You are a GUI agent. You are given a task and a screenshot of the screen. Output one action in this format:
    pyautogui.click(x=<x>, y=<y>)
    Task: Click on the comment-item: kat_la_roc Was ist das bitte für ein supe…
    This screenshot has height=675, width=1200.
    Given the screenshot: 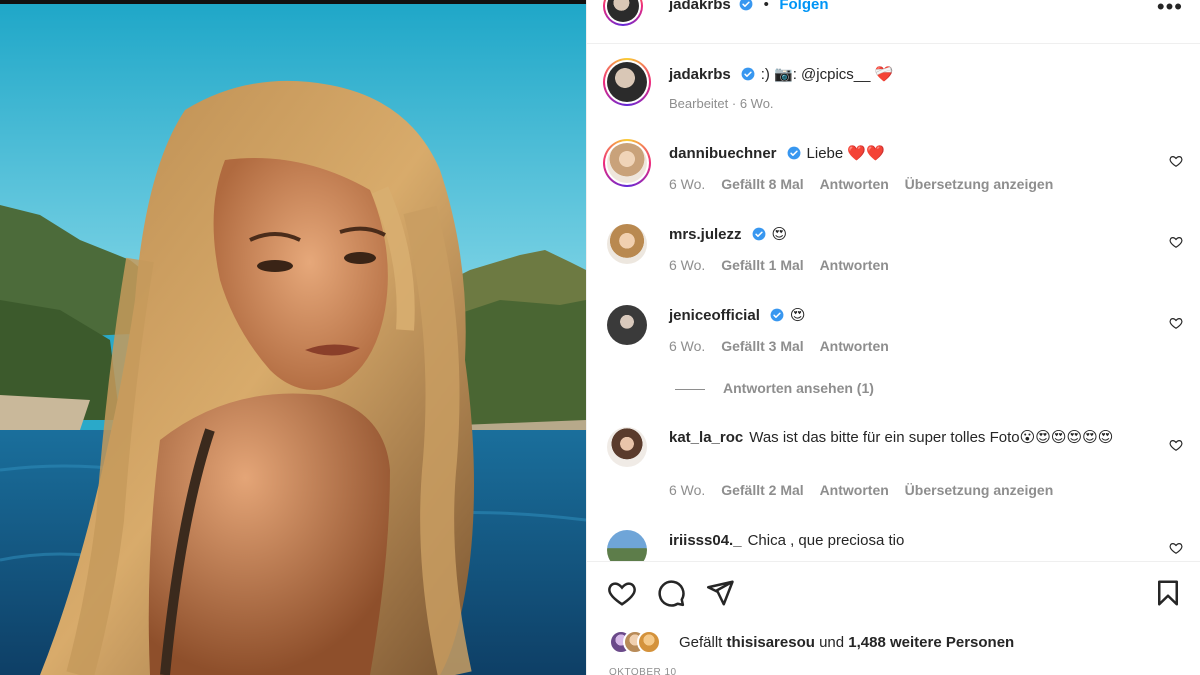 What is the action you would take?
    pyautogui.click(x=893, y=467)
    